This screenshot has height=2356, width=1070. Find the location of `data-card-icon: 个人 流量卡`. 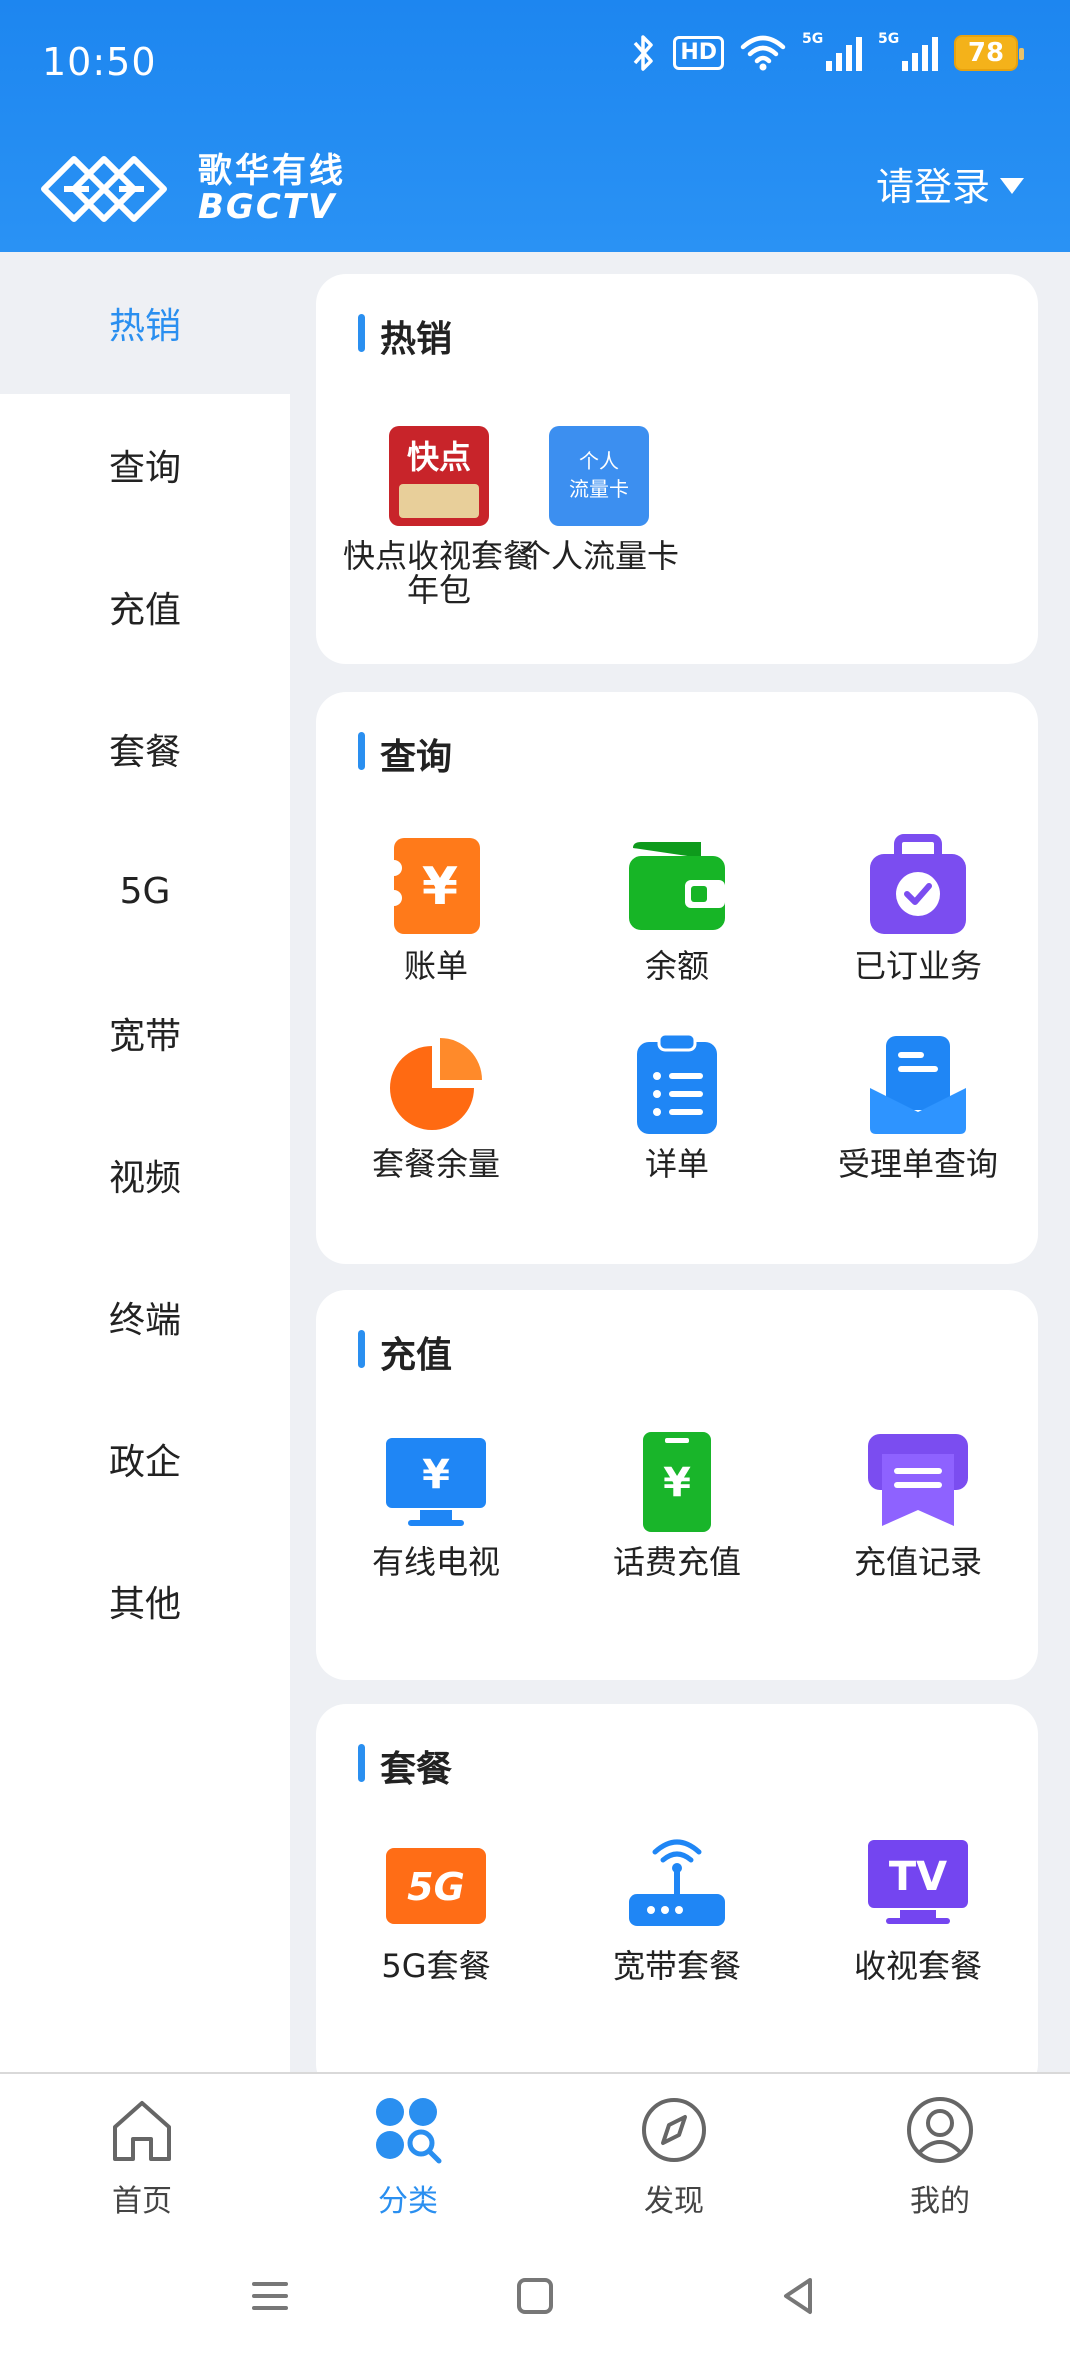

data-card-icon: 个人 流量卡 is located at coordinates (599, 476).